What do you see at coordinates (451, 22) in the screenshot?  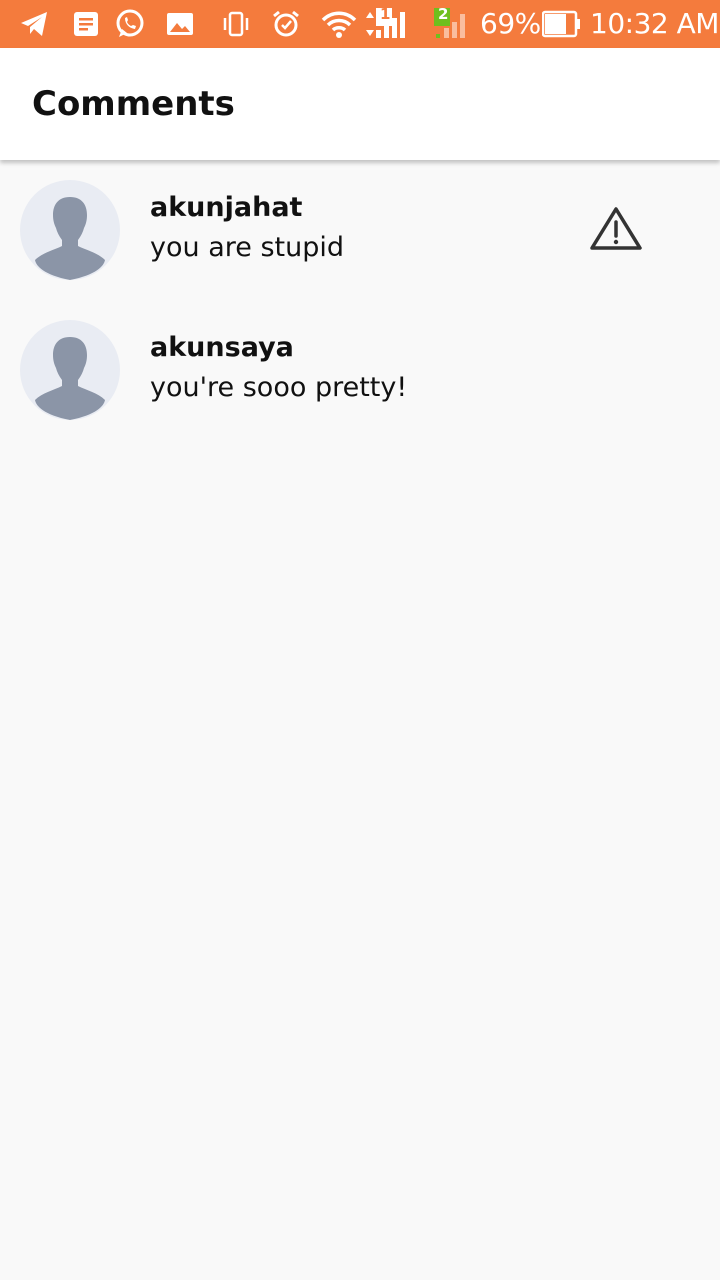 I see `signal-icon: 2` at bounding box center [451, 22].